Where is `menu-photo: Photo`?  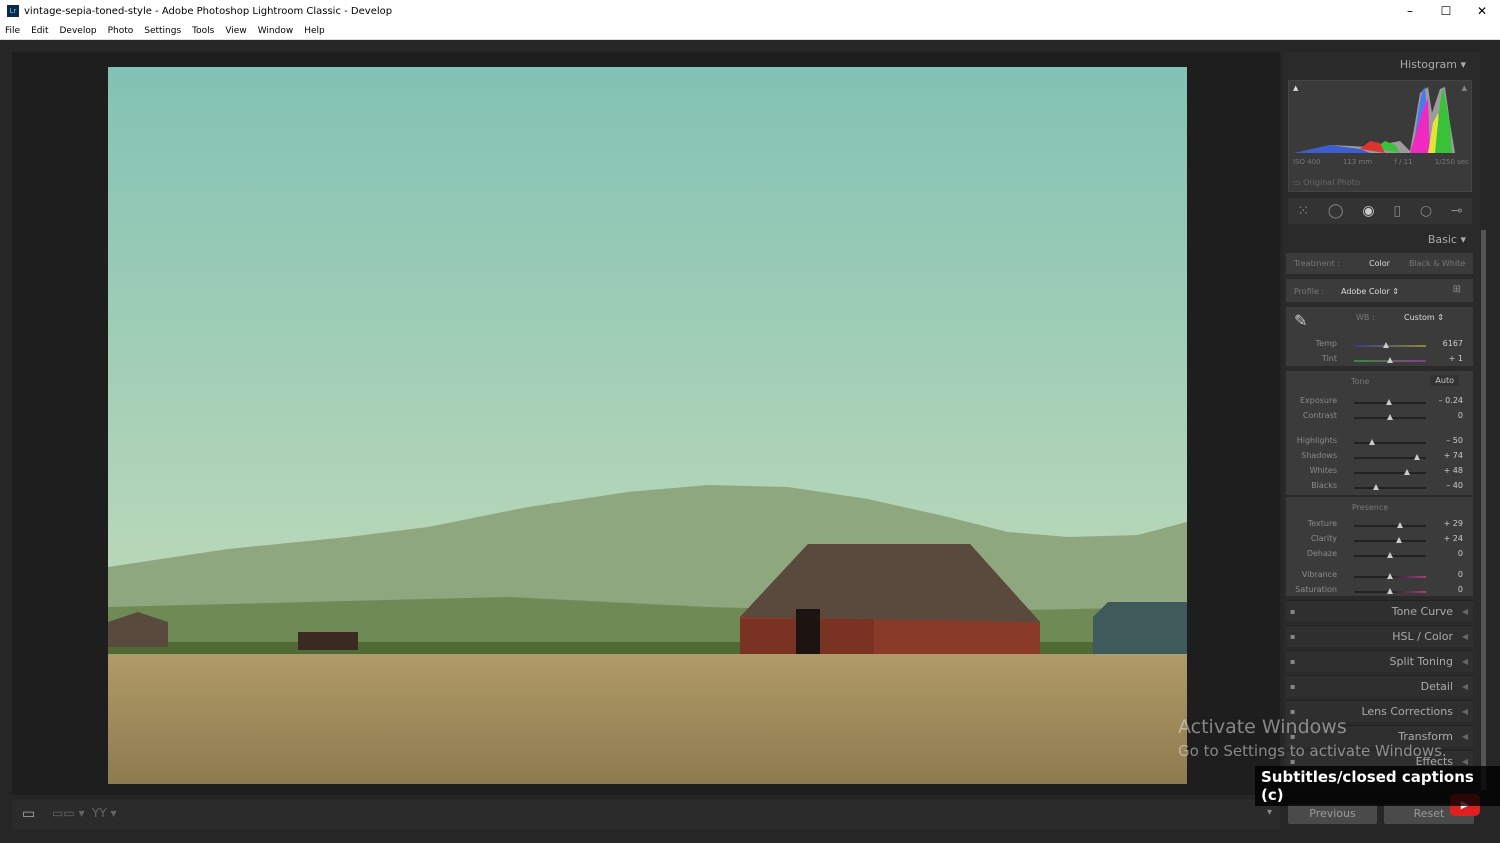 menu-photo: Photo is located at coordinates (121, 31).